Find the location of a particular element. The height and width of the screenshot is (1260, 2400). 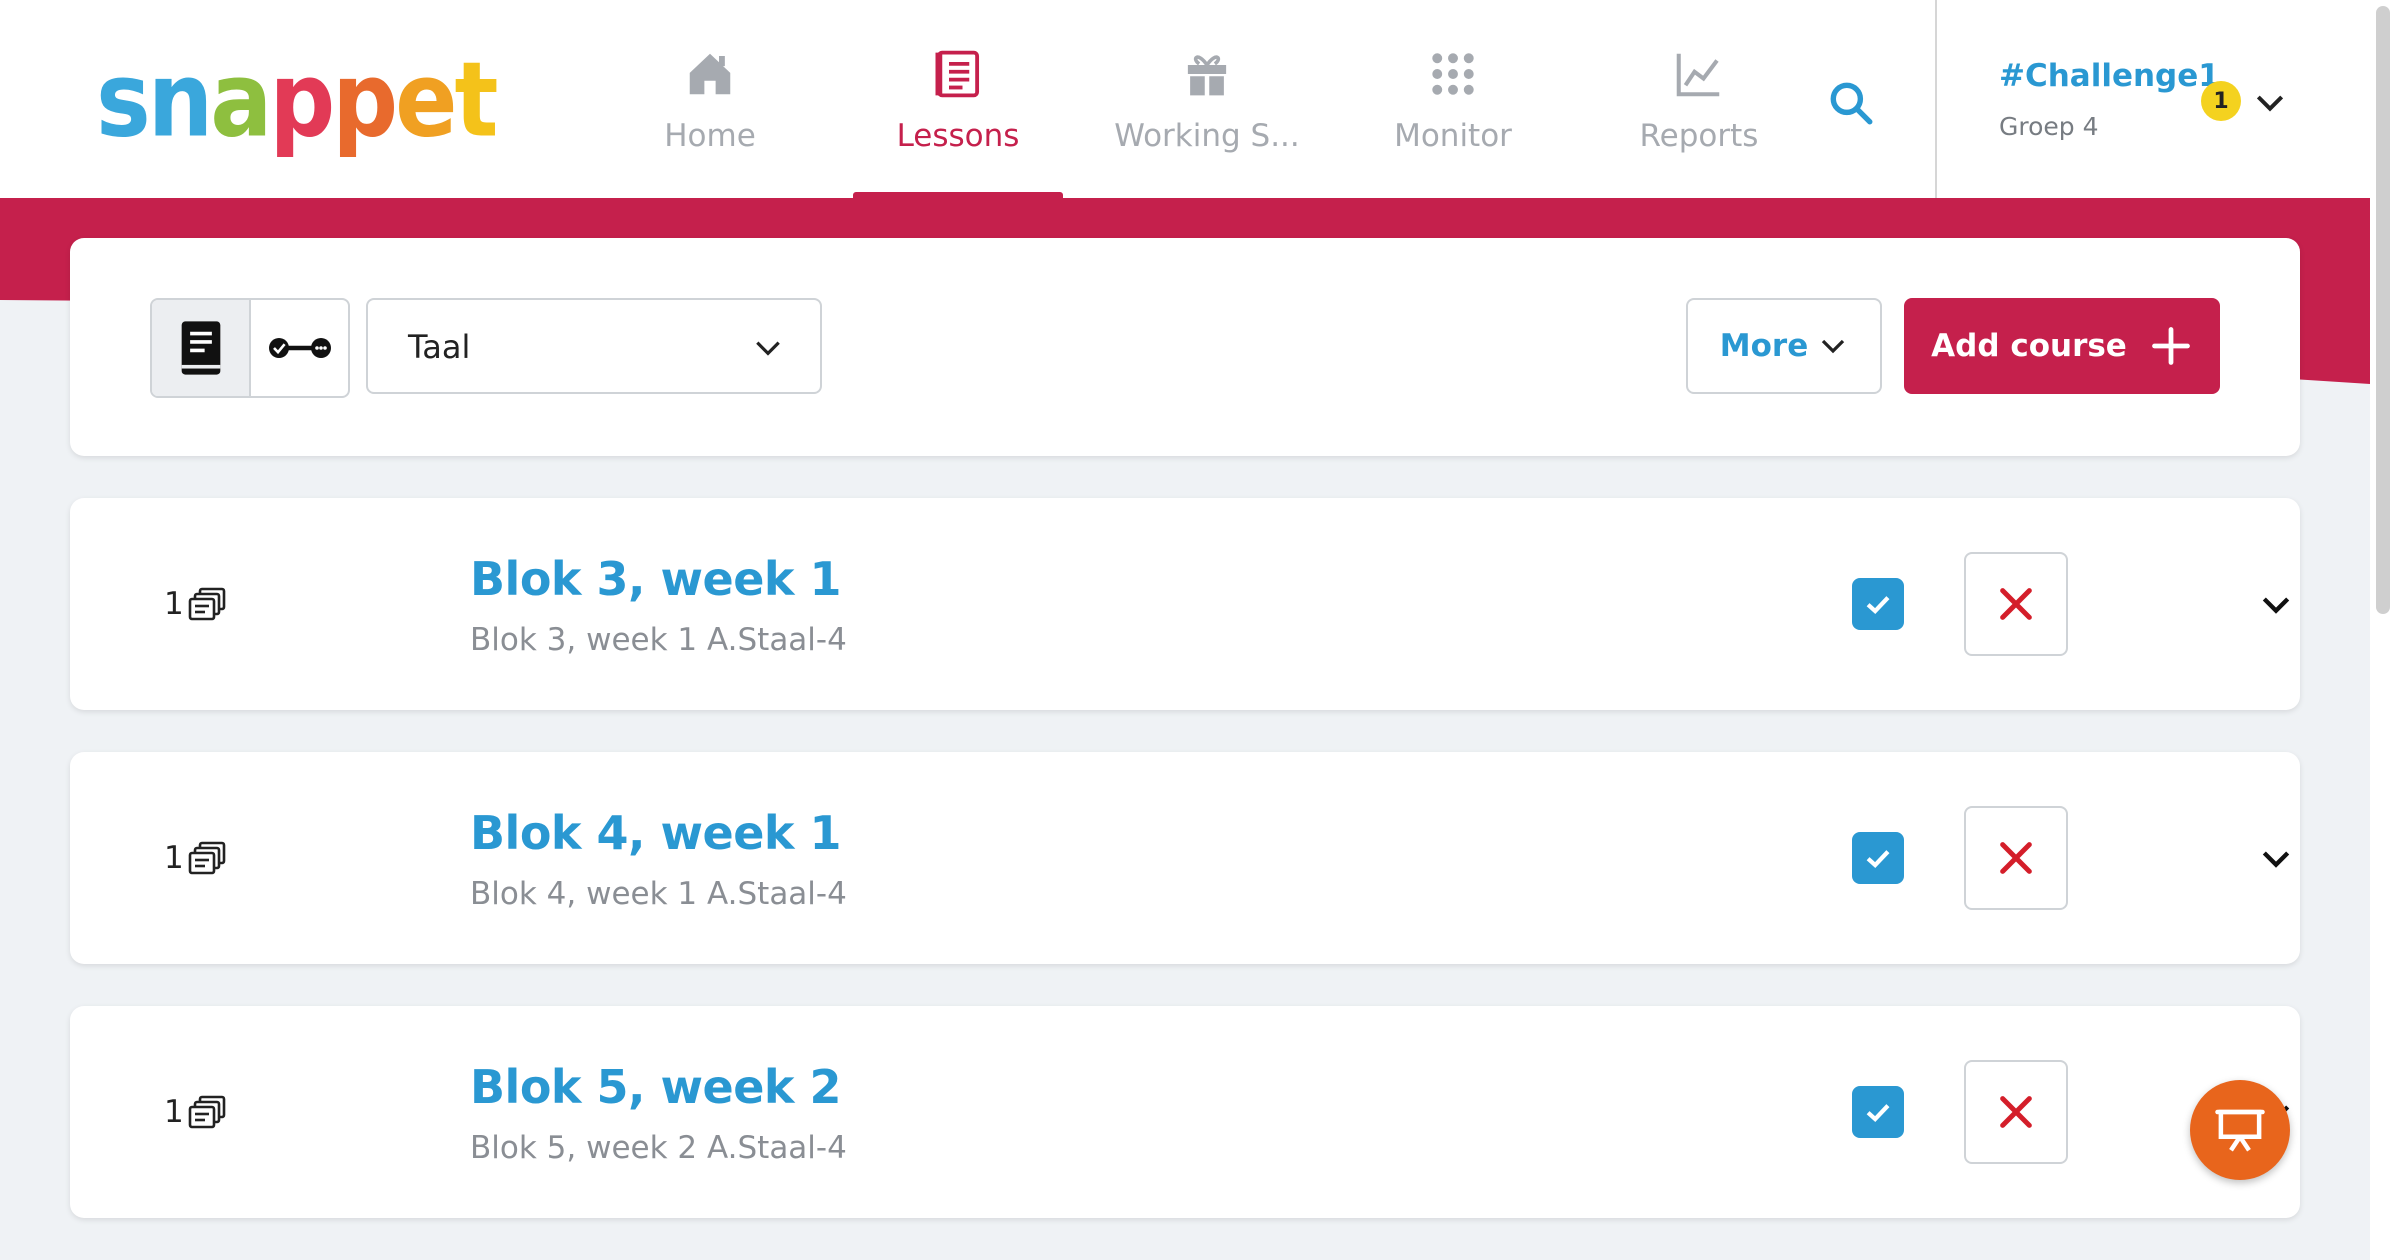

account-switcher: #Challenge1 Groep 4 1 is located at coordinates (2151, 99).